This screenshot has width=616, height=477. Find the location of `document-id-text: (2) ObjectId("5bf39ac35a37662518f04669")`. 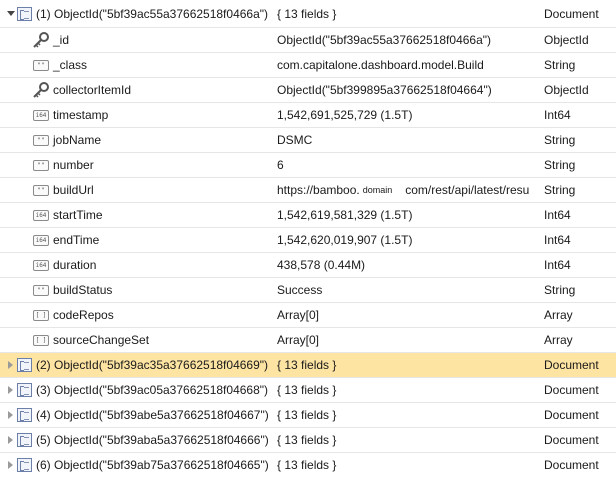

document-id-text: (2) ObjectId("5bf39ac35a37662518f04669") is located at coordinates (152, 365).